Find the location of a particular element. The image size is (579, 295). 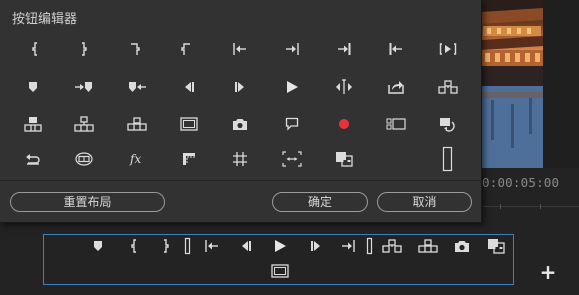

vr-video-icon is located at coordinates (84, 159).